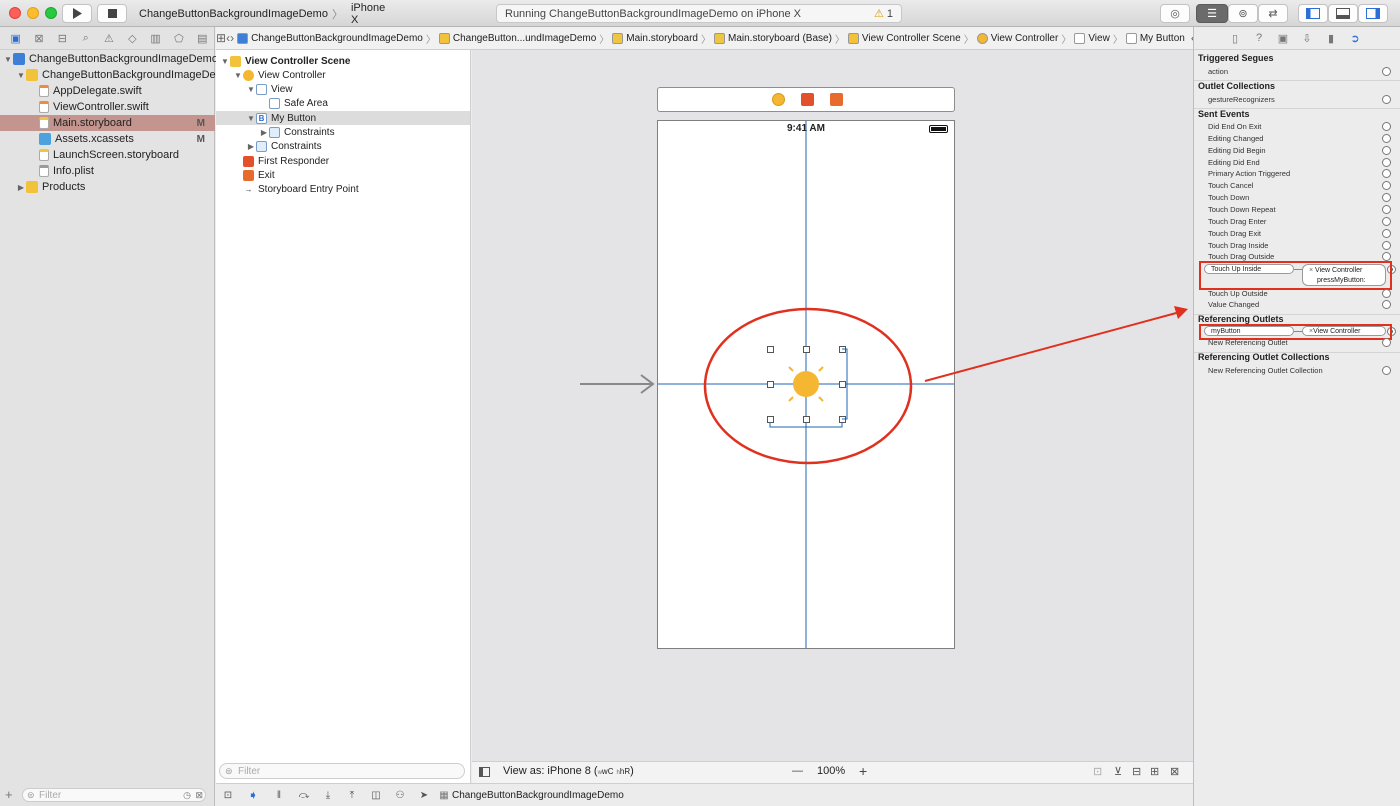 This screenshot has height=806, width=1400. I want to click on attributes-inspector-icon: ⇩, so click(1307, 38).